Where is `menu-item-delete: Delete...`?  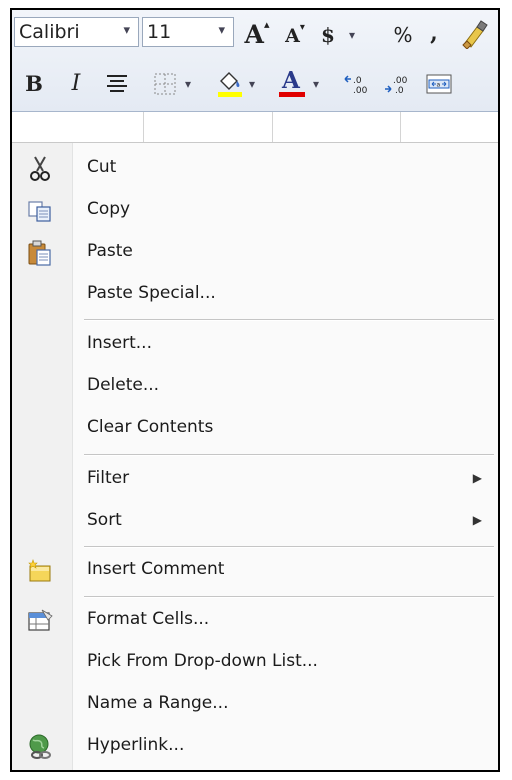 menu-item-delete: Delete... is located at coordinates (255, 387).